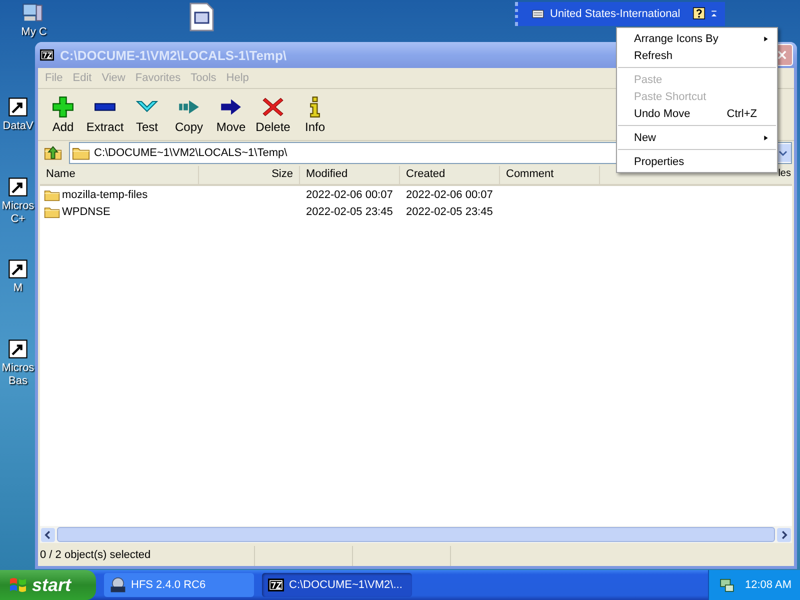 This screenshot has width=800, height=600. What do you see at coordinates (538, 14) in the screenshot?
I see `keyboard-icon` at bounding box center [538, 14].